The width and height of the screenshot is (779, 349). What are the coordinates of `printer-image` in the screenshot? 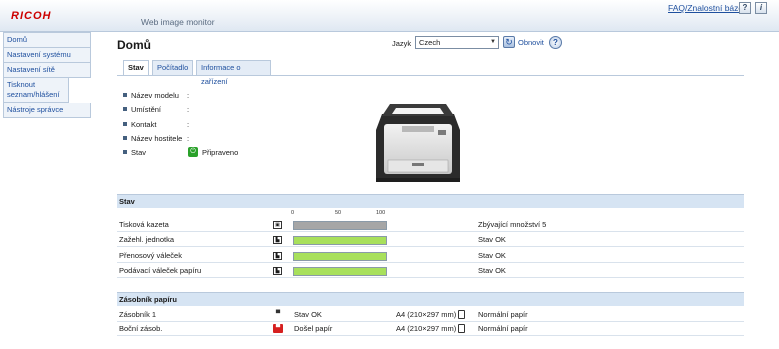 It's located at (418, 143).